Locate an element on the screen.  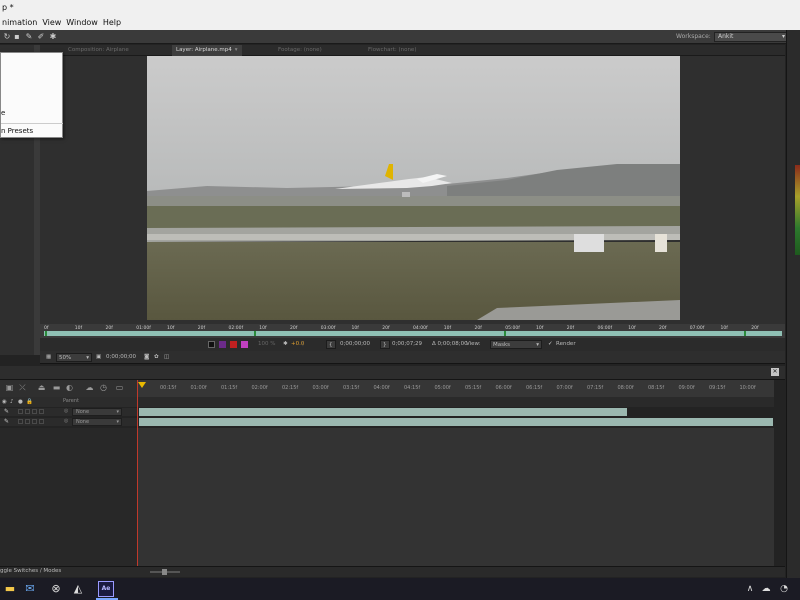
context-menu: e n Presets is located at coordinates (31, 95).